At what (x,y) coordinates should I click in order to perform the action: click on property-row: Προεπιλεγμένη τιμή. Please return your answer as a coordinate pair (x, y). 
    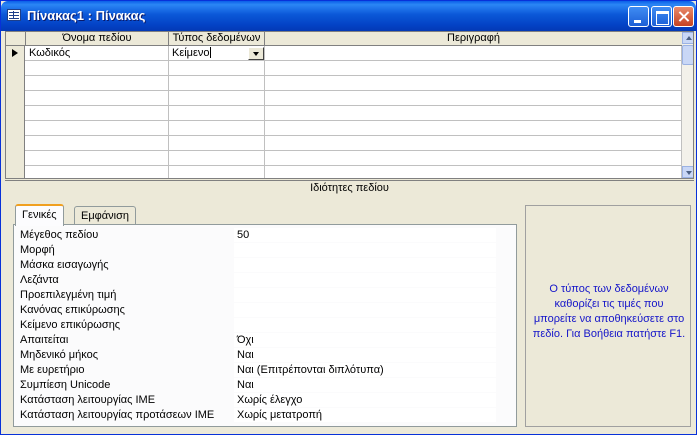
    Looking at the image, I should click on (258, 295).